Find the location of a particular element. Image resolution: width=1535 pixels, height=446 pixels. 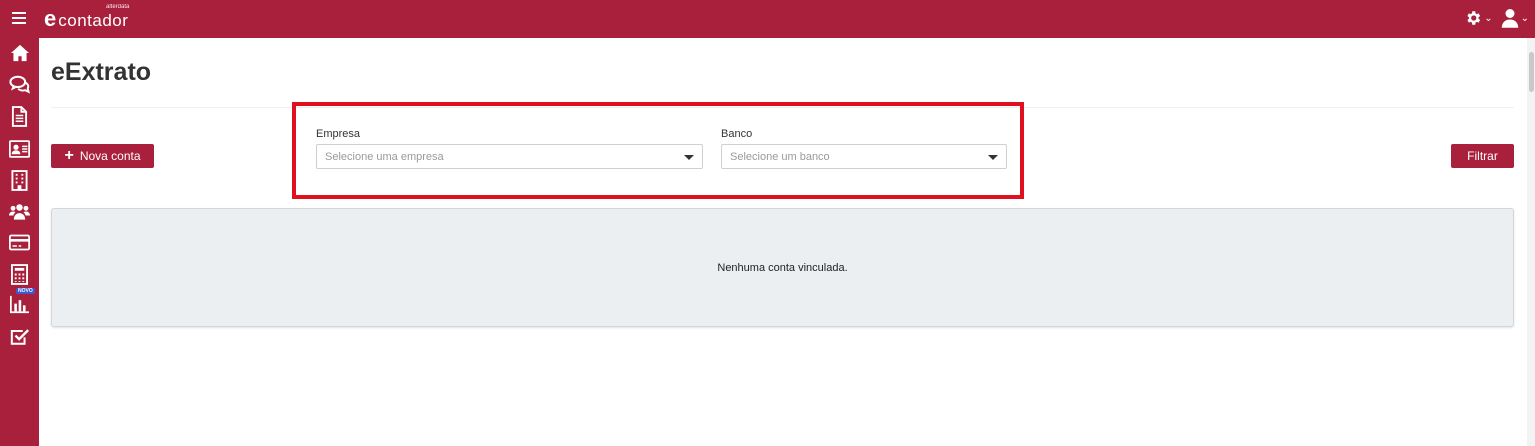

page-title: eExtrato is located at coordinates (101, 72).